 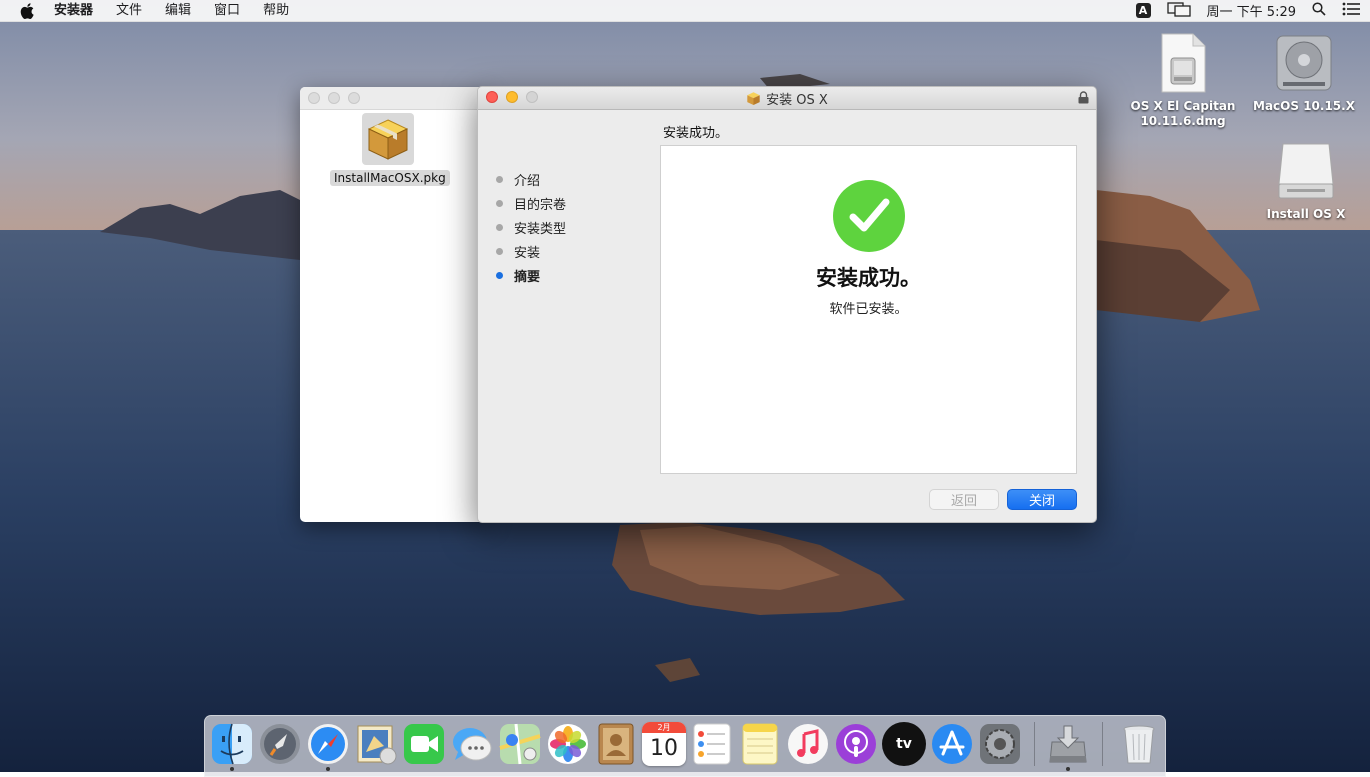 What do you see at coordinates (808, 744) in the screenshot?
I see `music-icon` at bounding box center [808, 744].